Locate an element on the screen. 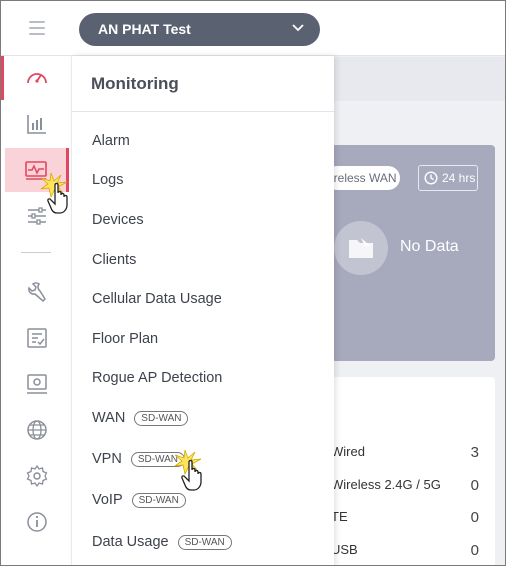 This screenshot has width=506, height=566. sidebar-item-reports is located at coordinates (37, 124).